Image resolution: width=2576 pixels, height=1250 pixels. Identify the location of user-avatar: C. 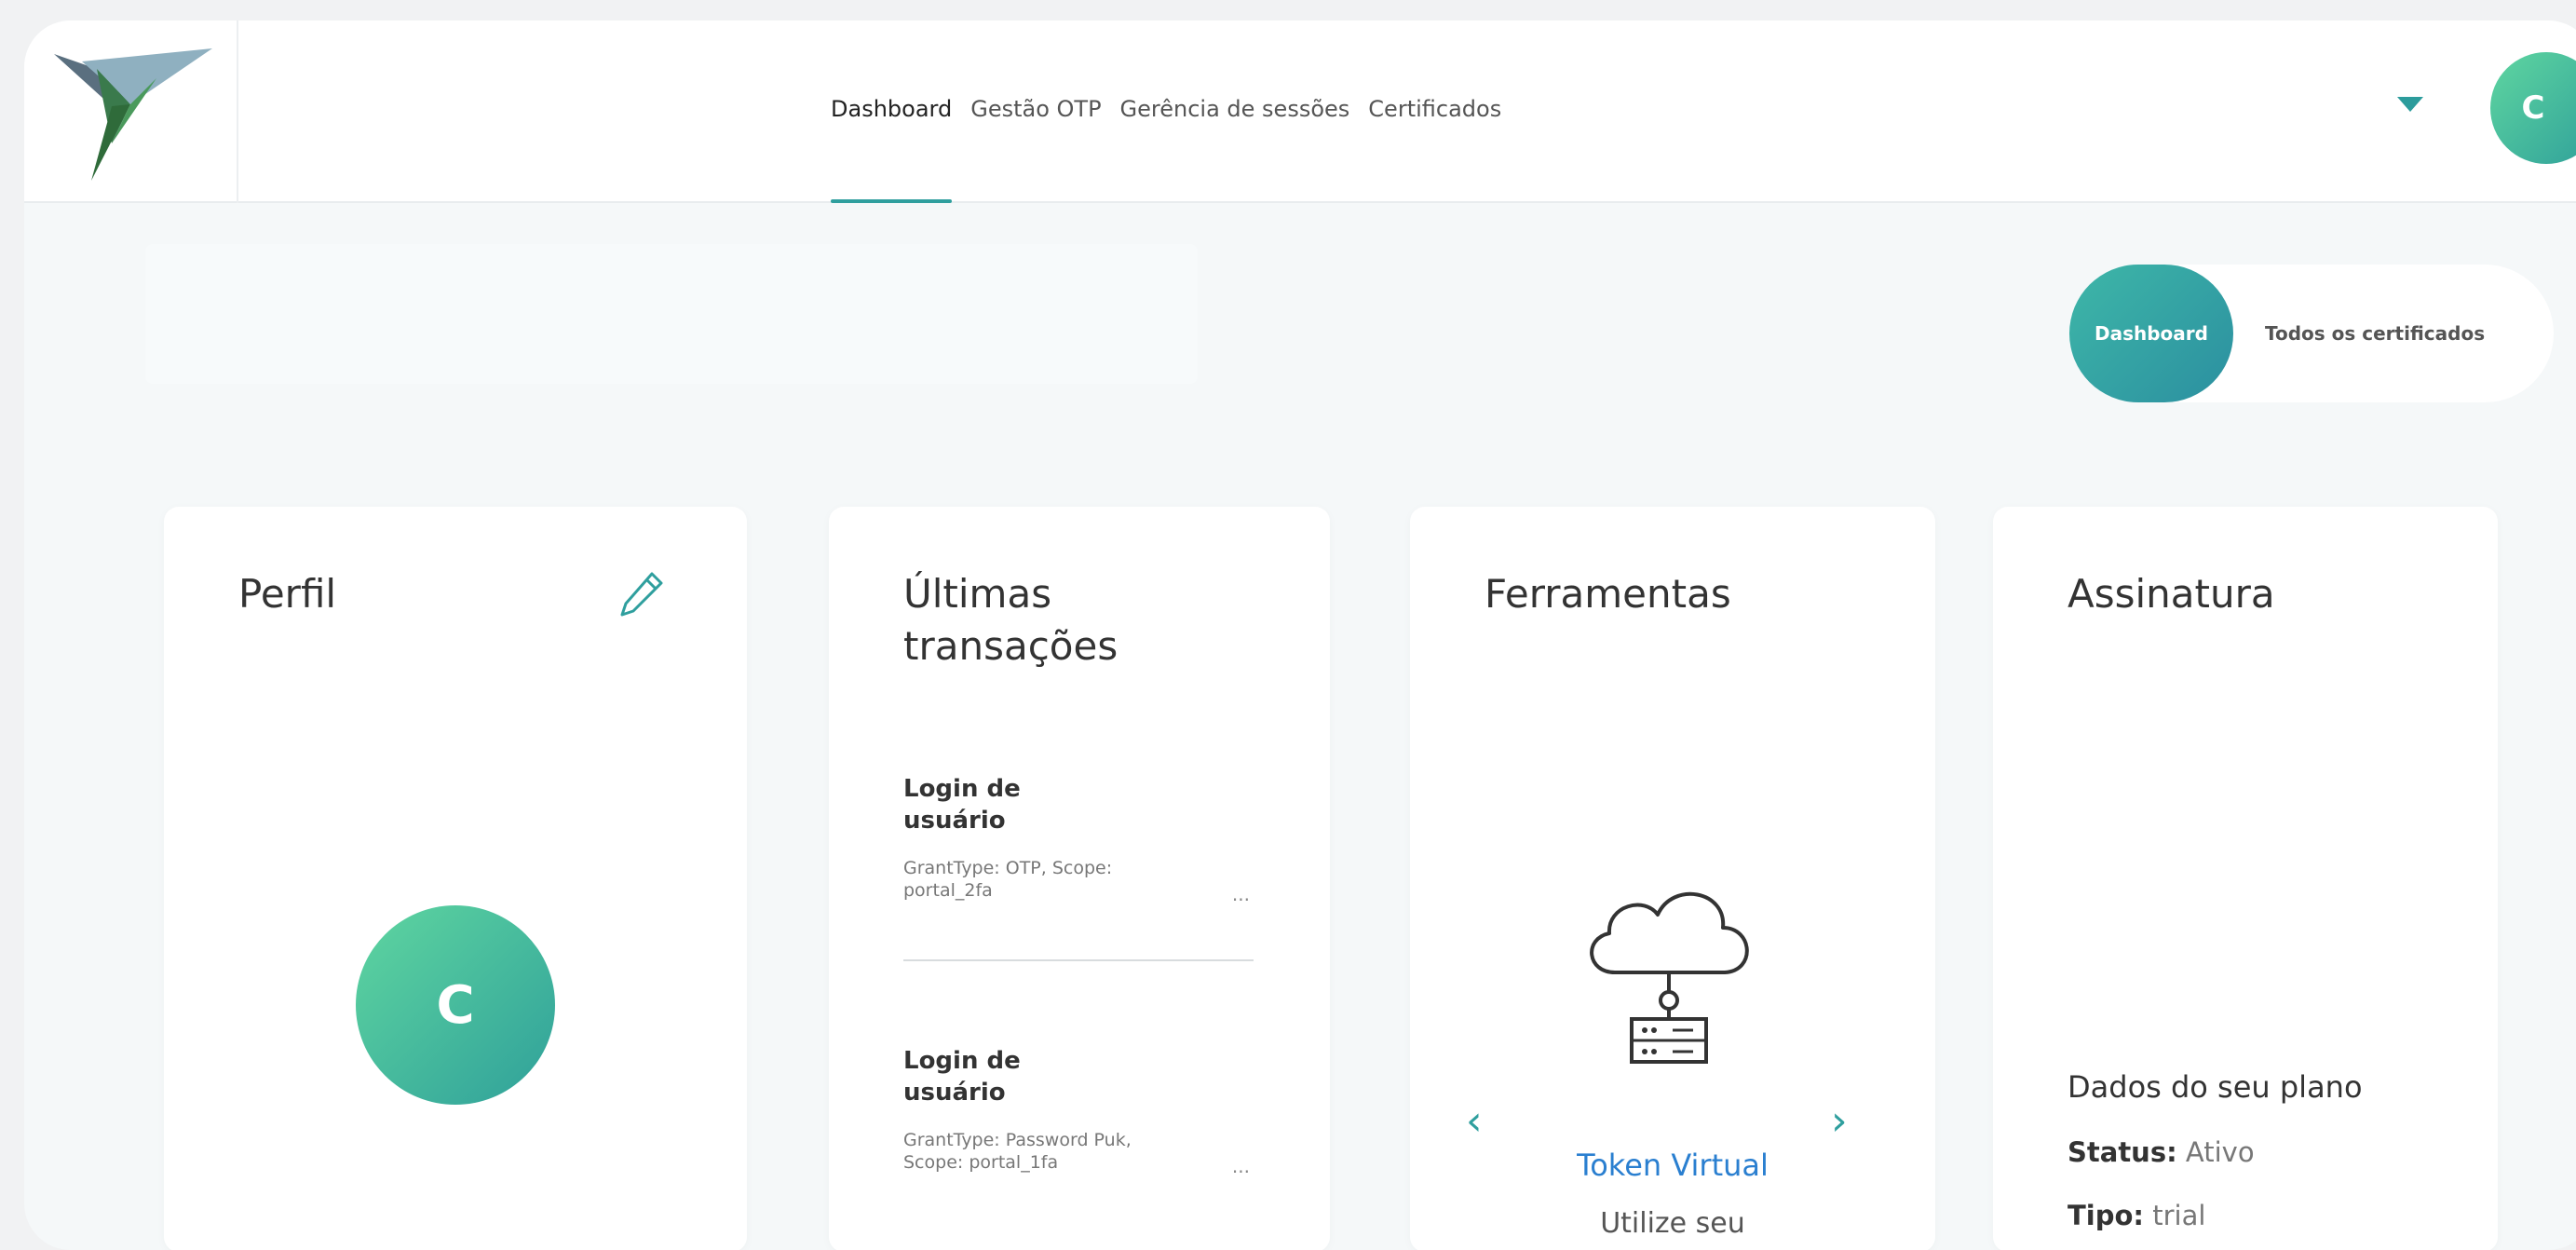
(2533, 108).